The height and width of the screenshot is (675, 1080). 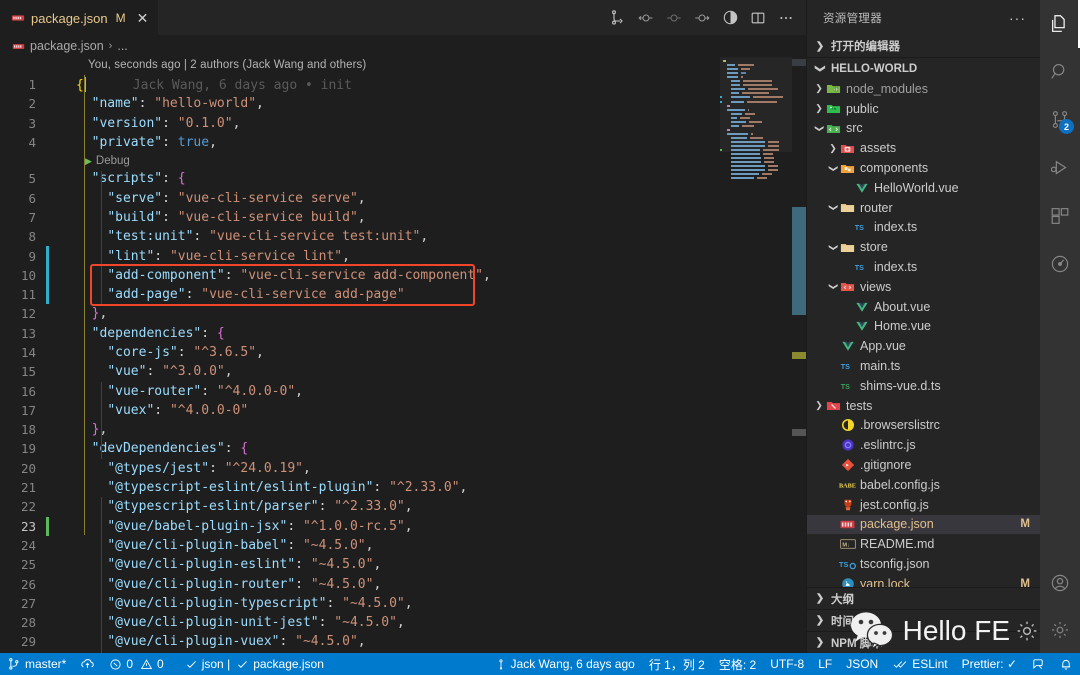 I want to click on tree-folder: ❮ router, so click(x=923, y=208).